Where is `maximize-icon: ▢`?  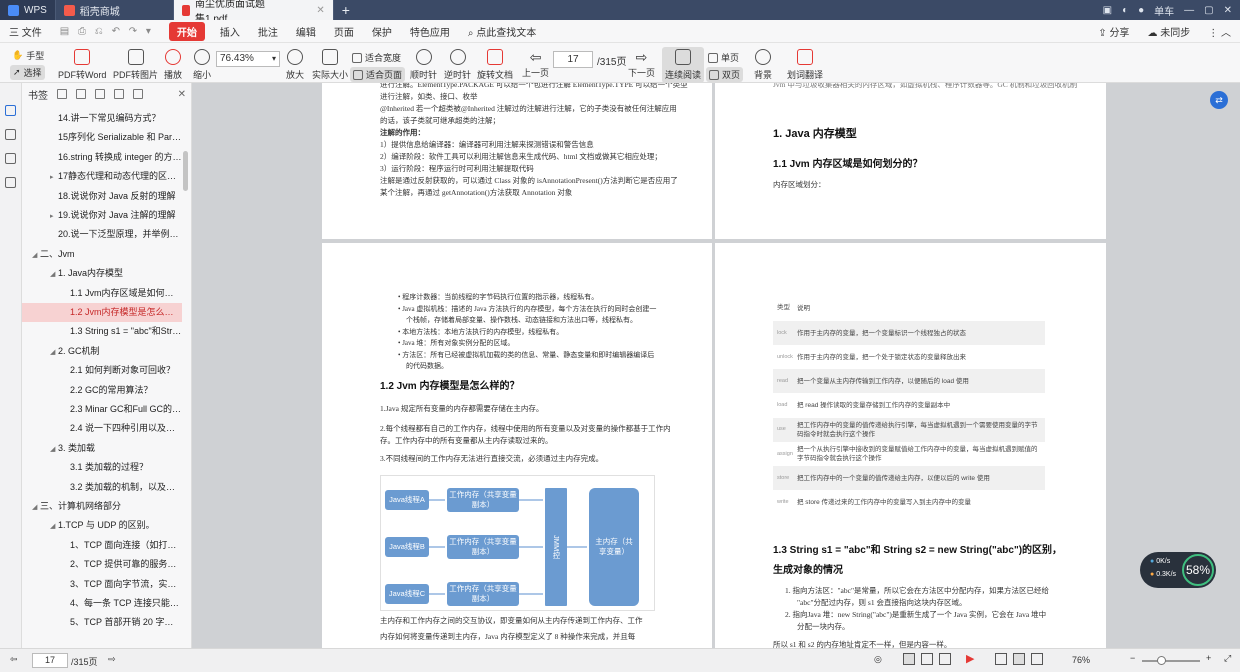
maximize-icon: ▢ is located at coordinates (1208, 10).